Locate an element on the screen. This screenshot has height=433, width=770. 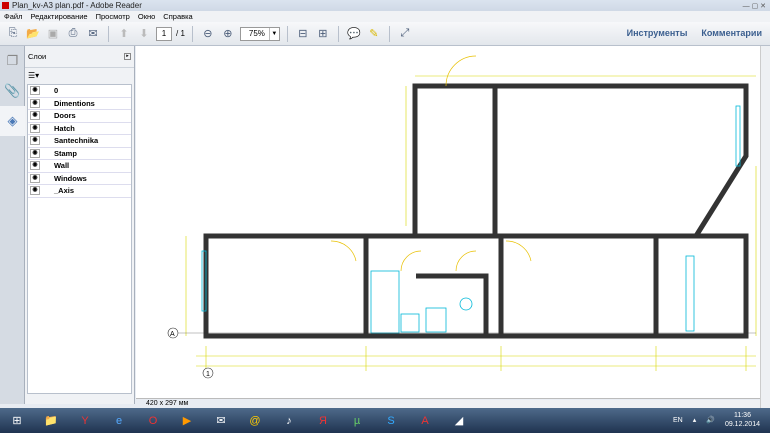
window-title: Plan_kv-A3 plan.pdf - Adobe Reader is located at coordinates (77, 5).